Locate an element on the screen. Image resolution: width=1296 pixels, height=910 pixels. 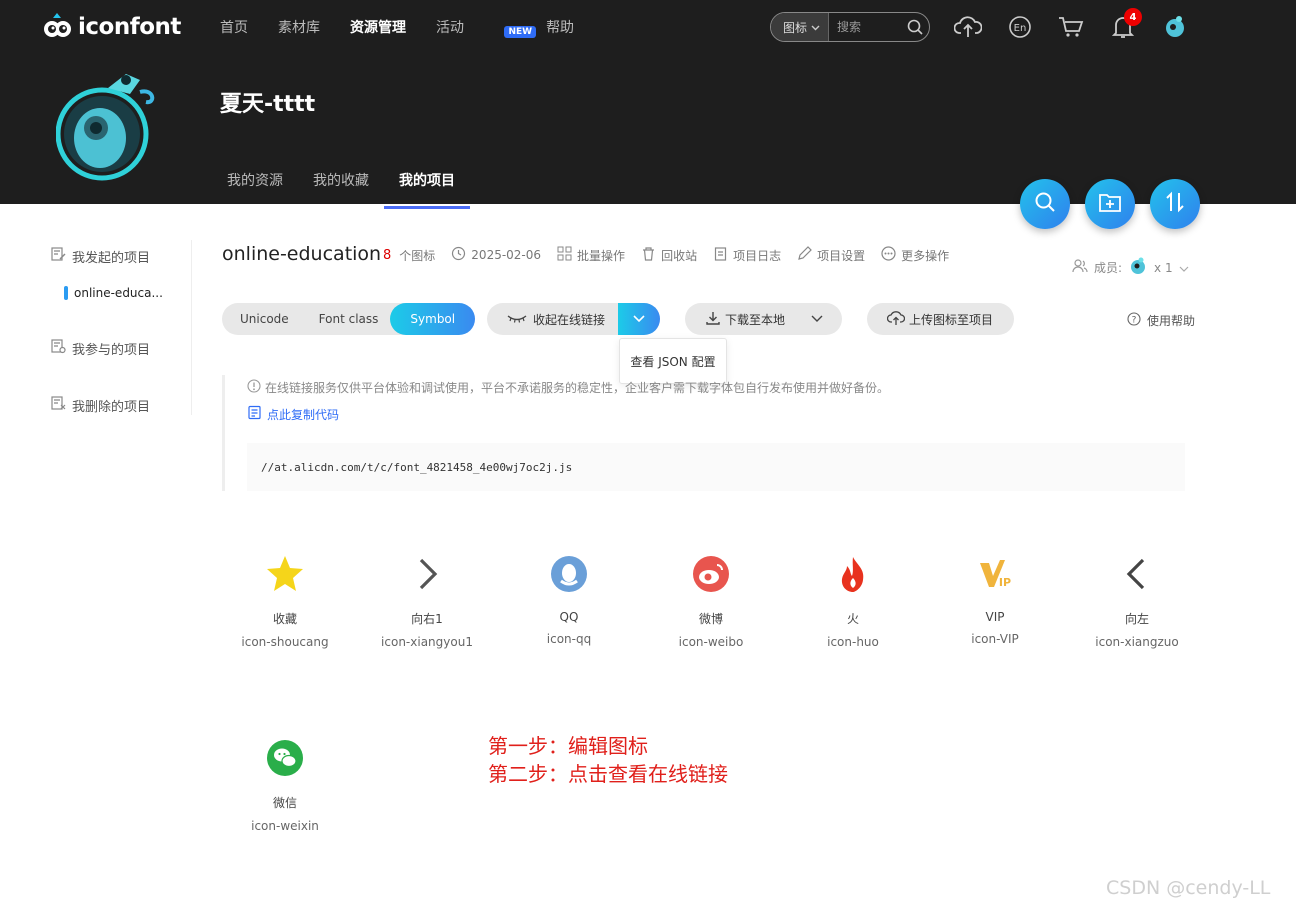
project-title: online-education is located at coordinates (302, 254).